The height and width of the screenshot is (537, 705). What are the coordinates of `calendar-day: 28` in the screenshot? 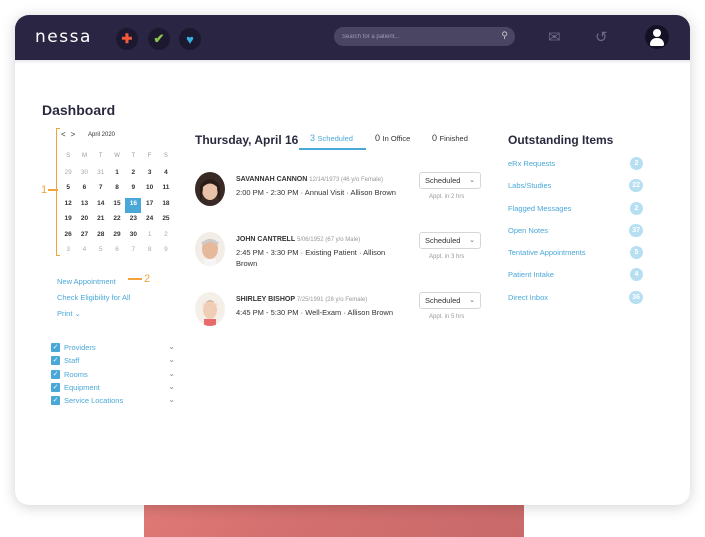 It's located at (101, 237).